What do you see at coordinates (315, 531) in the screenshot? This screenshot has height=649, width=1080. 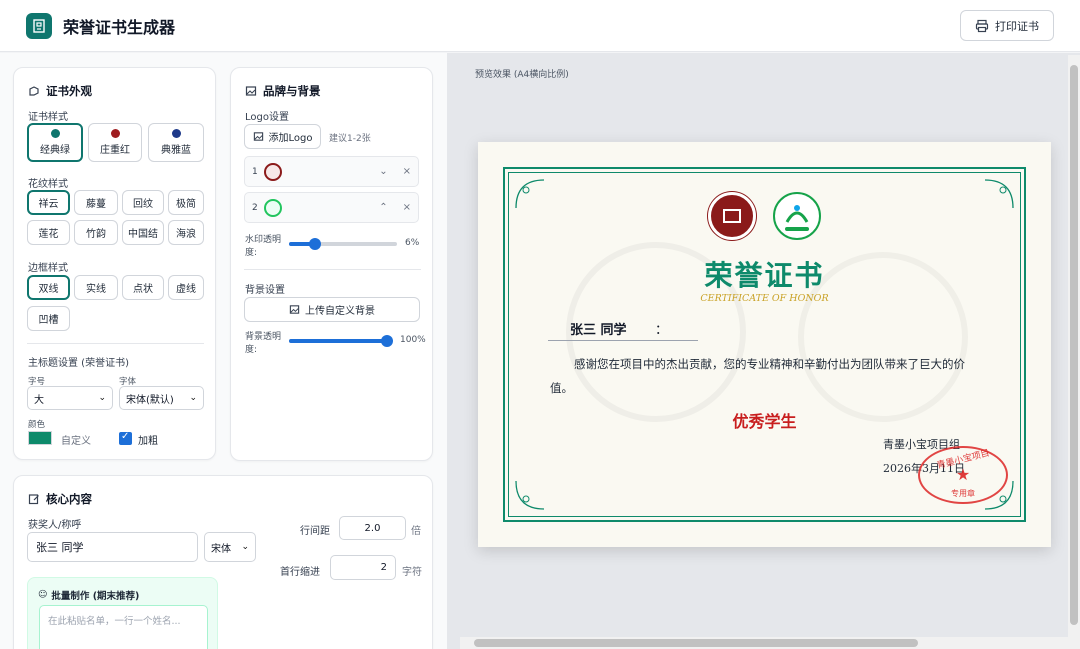 I see `line-spacing-label: 行间距` at bounding box center [315, 531].